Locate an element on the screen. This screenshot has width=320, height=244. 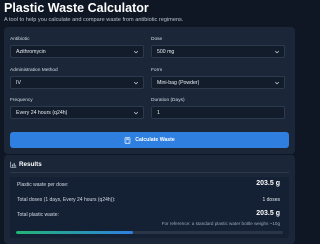
antibiotic-label: Antibiotic is located at coordinates (20, 39).